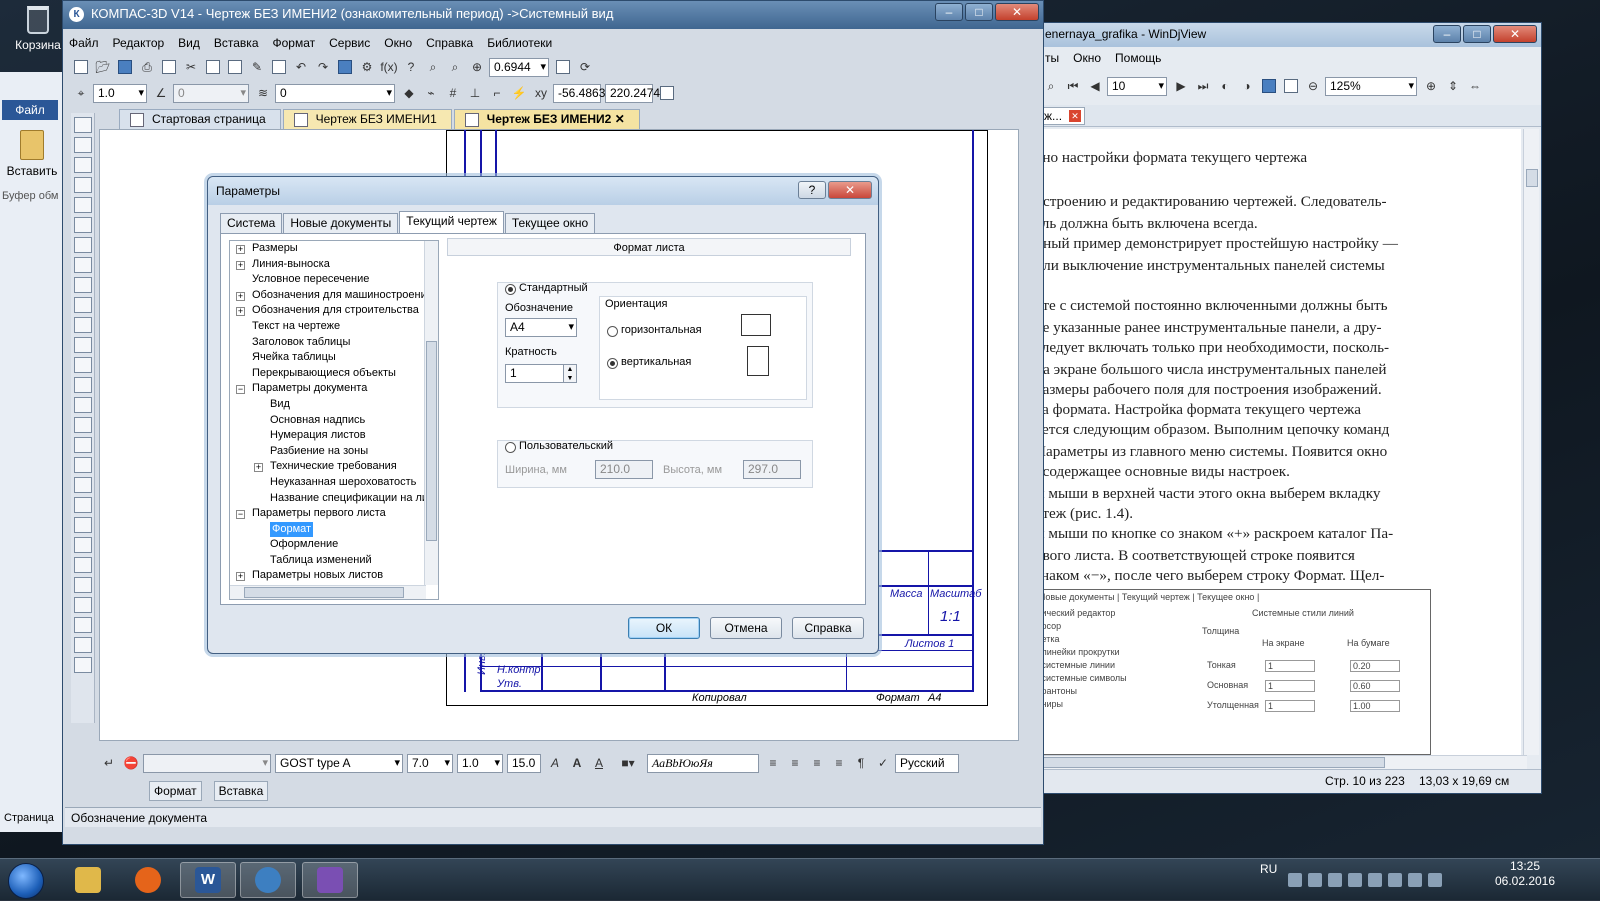 This screenshot has width=1600, height=901. I want to click on print-icon: ⎙, so click(147, 67).